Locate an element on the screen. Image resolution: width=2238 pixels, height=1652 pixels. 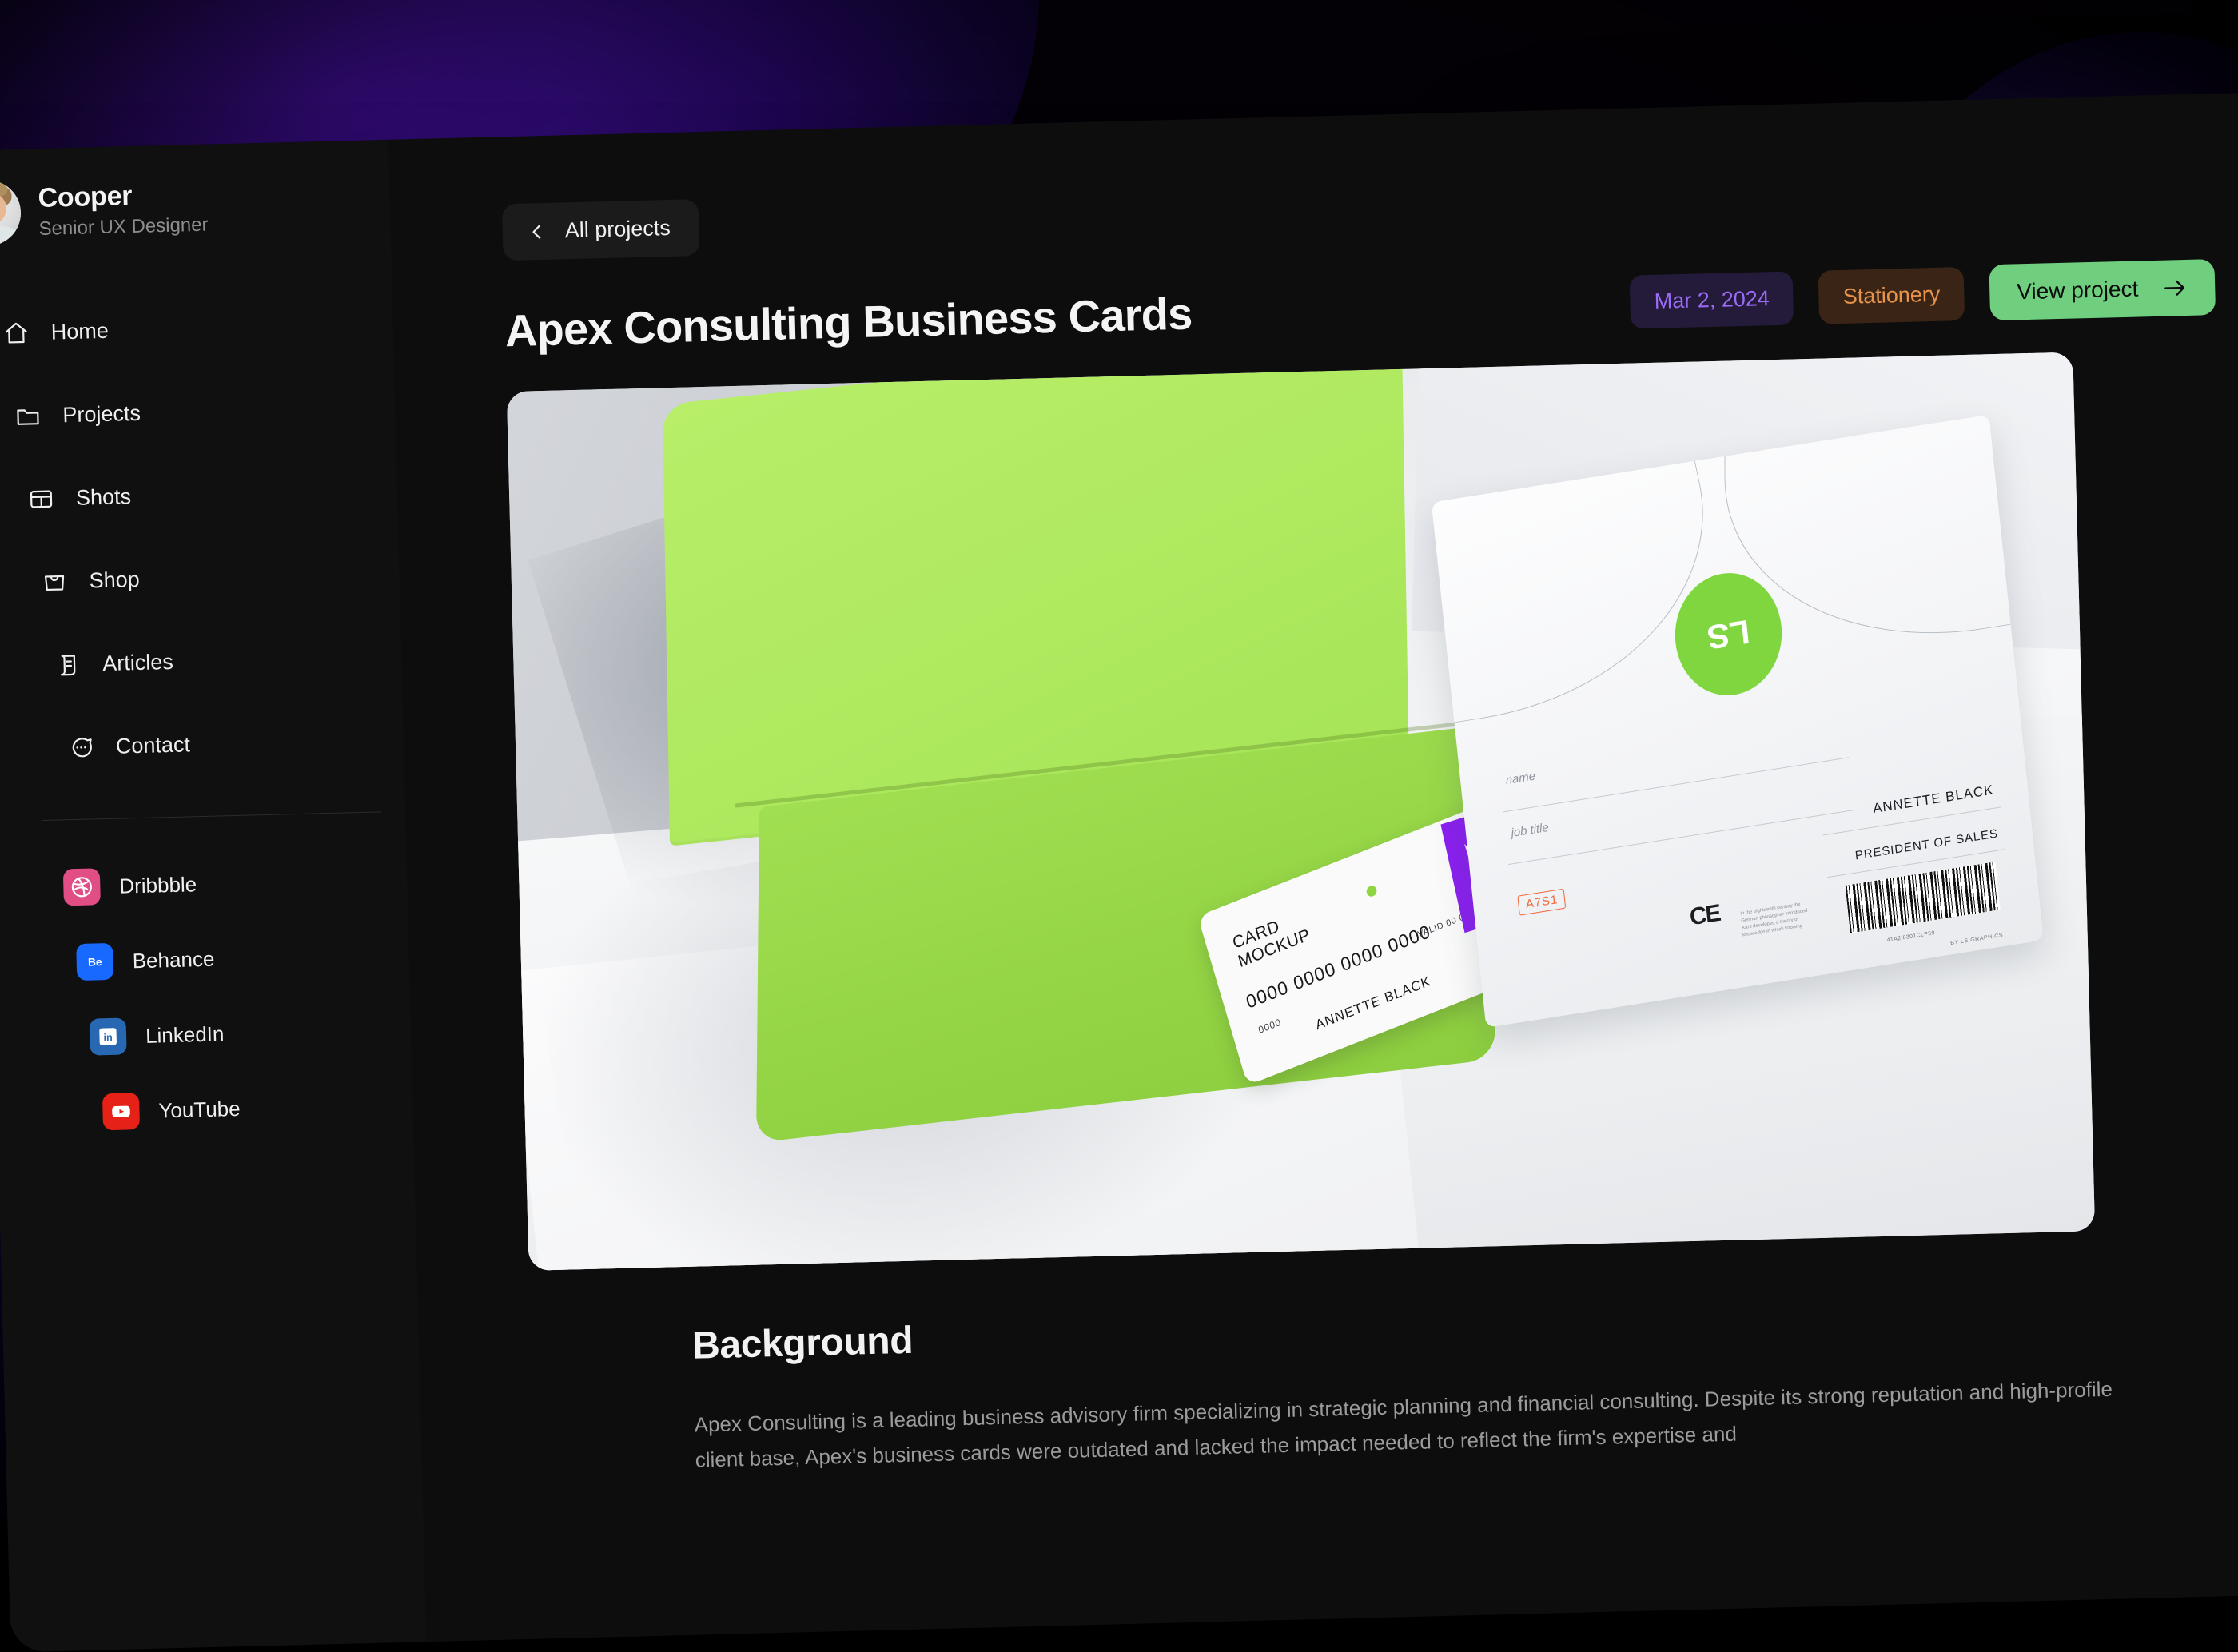
profile-block: Cooper Senior UX Designer is located at coordinates (195, 208).